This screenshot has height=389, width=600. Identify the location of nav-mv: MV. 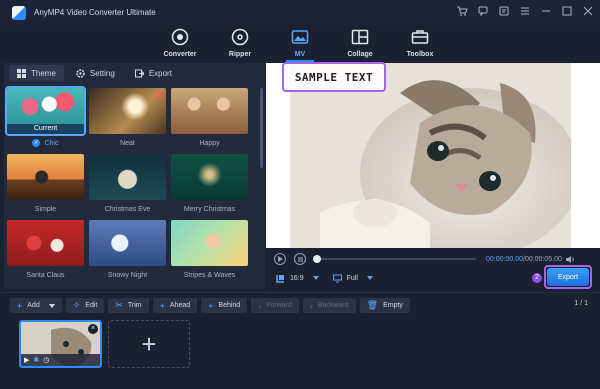
(300, 44).